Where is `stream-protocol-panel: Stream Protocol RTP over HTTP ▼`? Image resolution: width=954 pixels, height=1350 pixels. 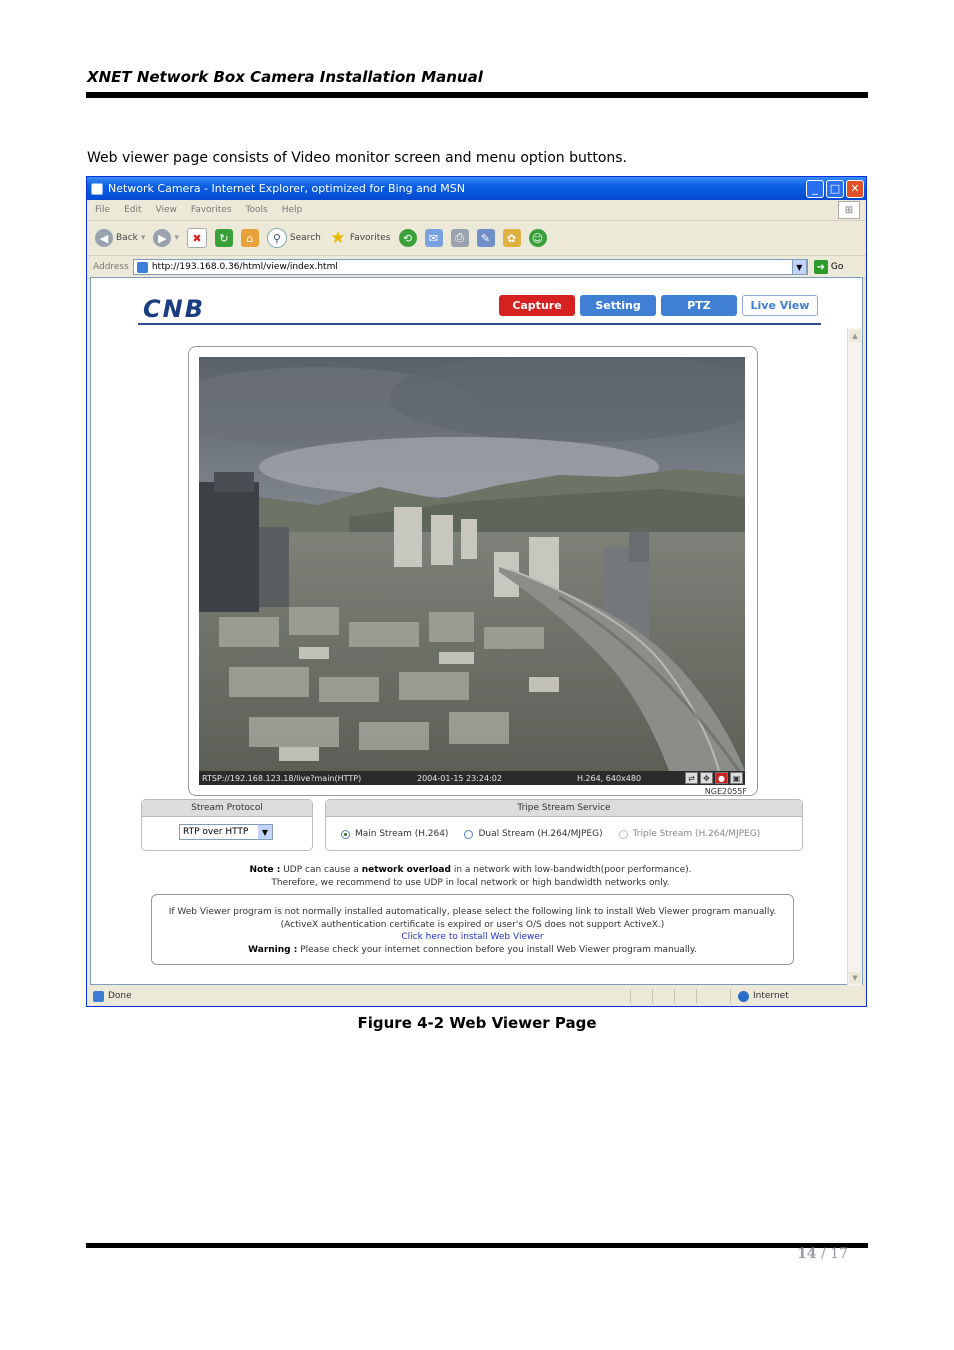
stream-protocol-panel: Stream Protocol RTP over HTTP ▼ is located at coordinates (227, 825).